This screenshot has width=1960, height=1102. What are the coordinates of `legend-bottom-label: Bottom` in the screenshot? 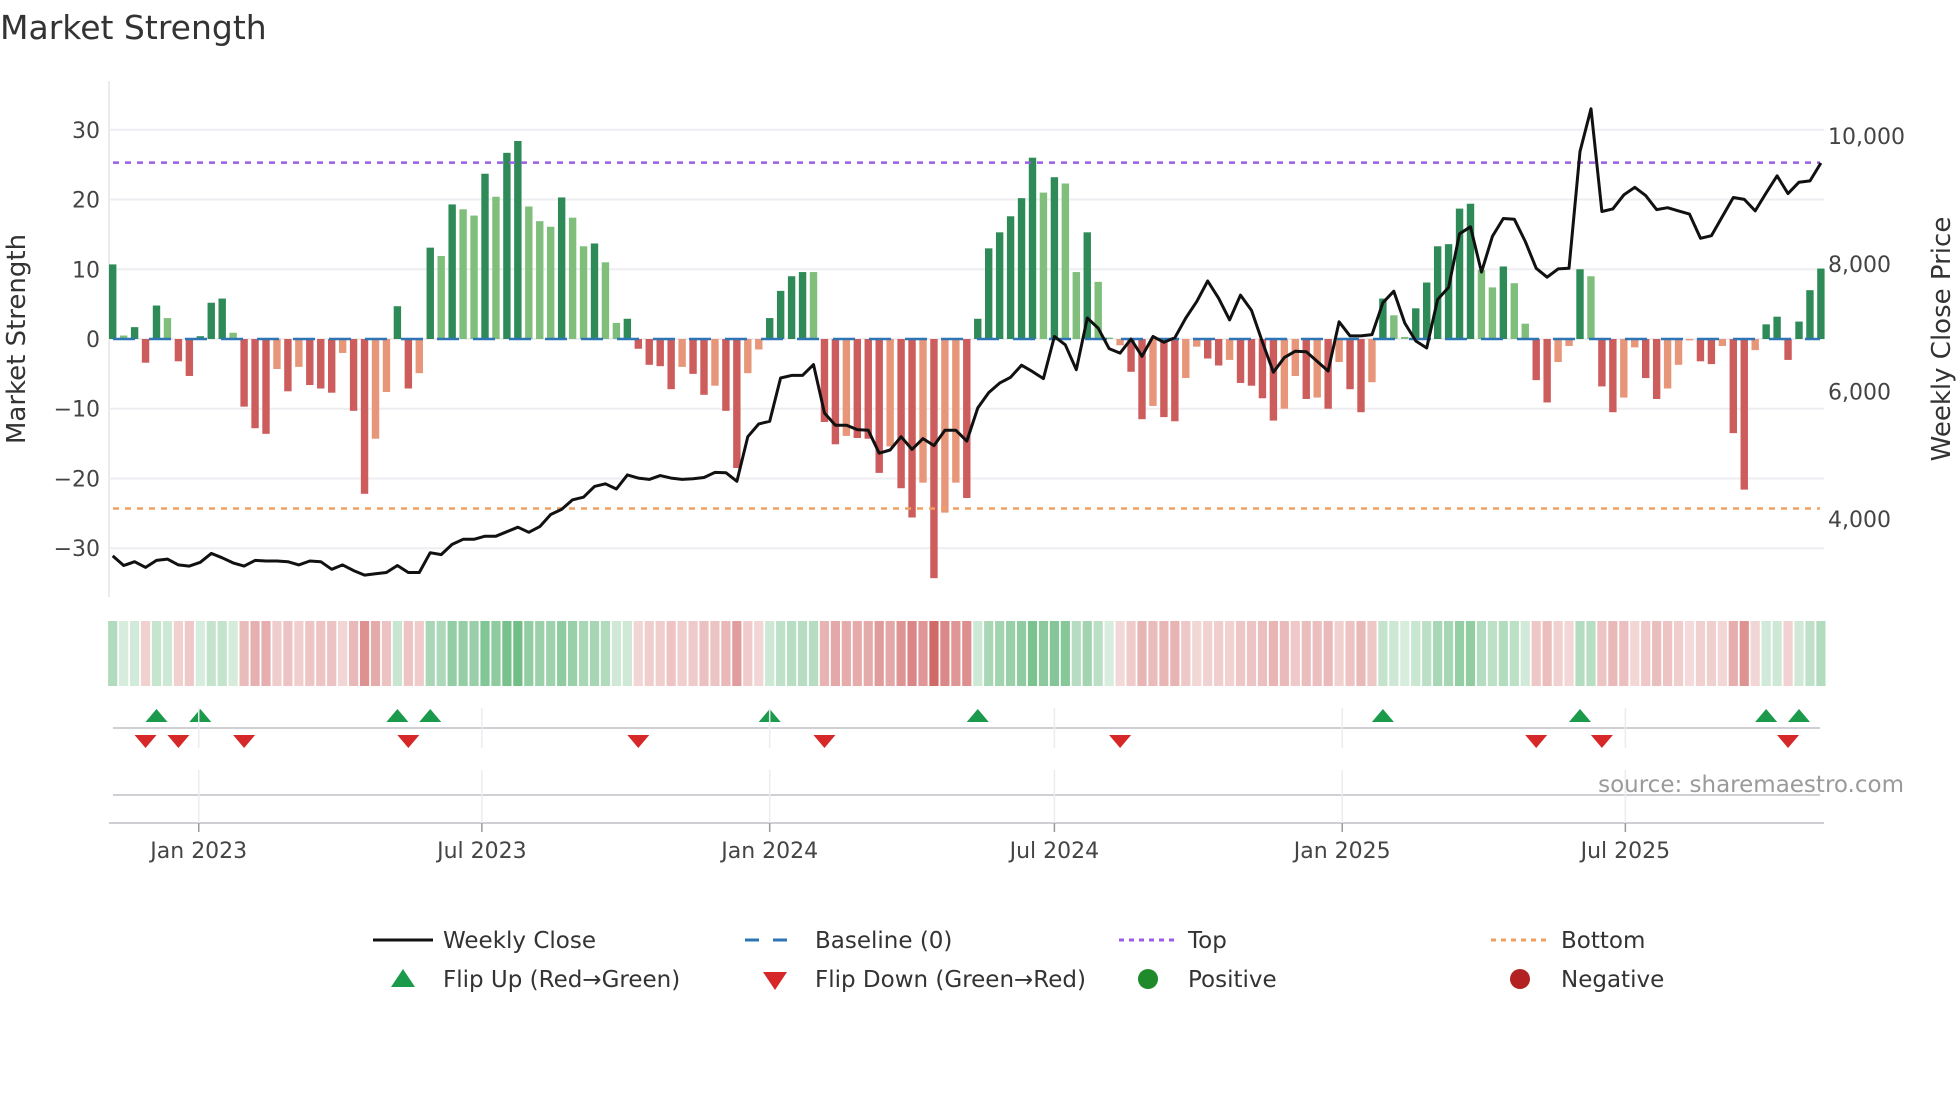 It's located at (1603, 941).